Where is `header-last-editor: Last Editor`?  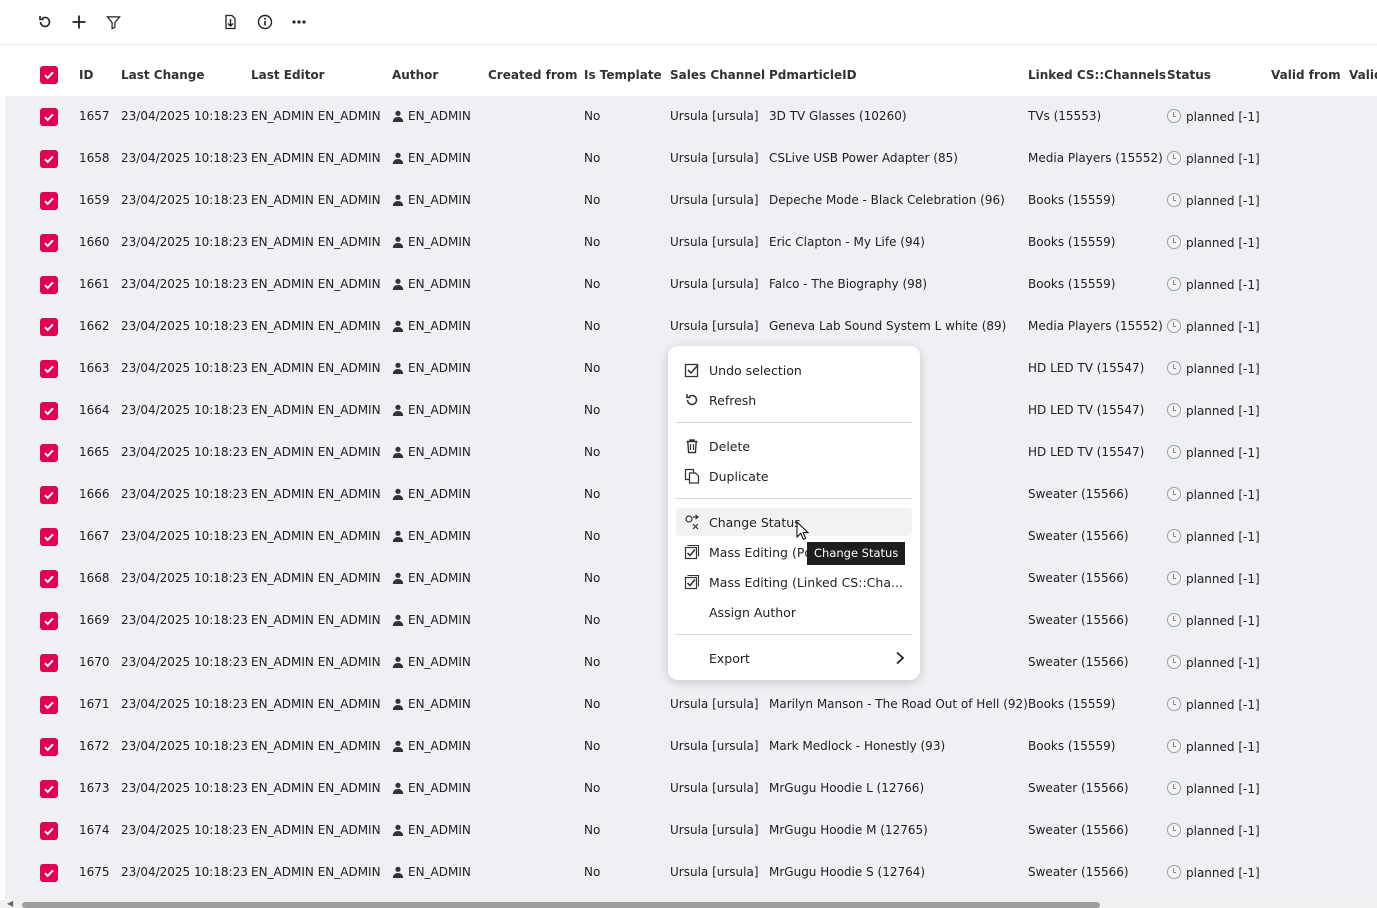 header-last-editor: Last Editor is located at coordinates (288, 75).